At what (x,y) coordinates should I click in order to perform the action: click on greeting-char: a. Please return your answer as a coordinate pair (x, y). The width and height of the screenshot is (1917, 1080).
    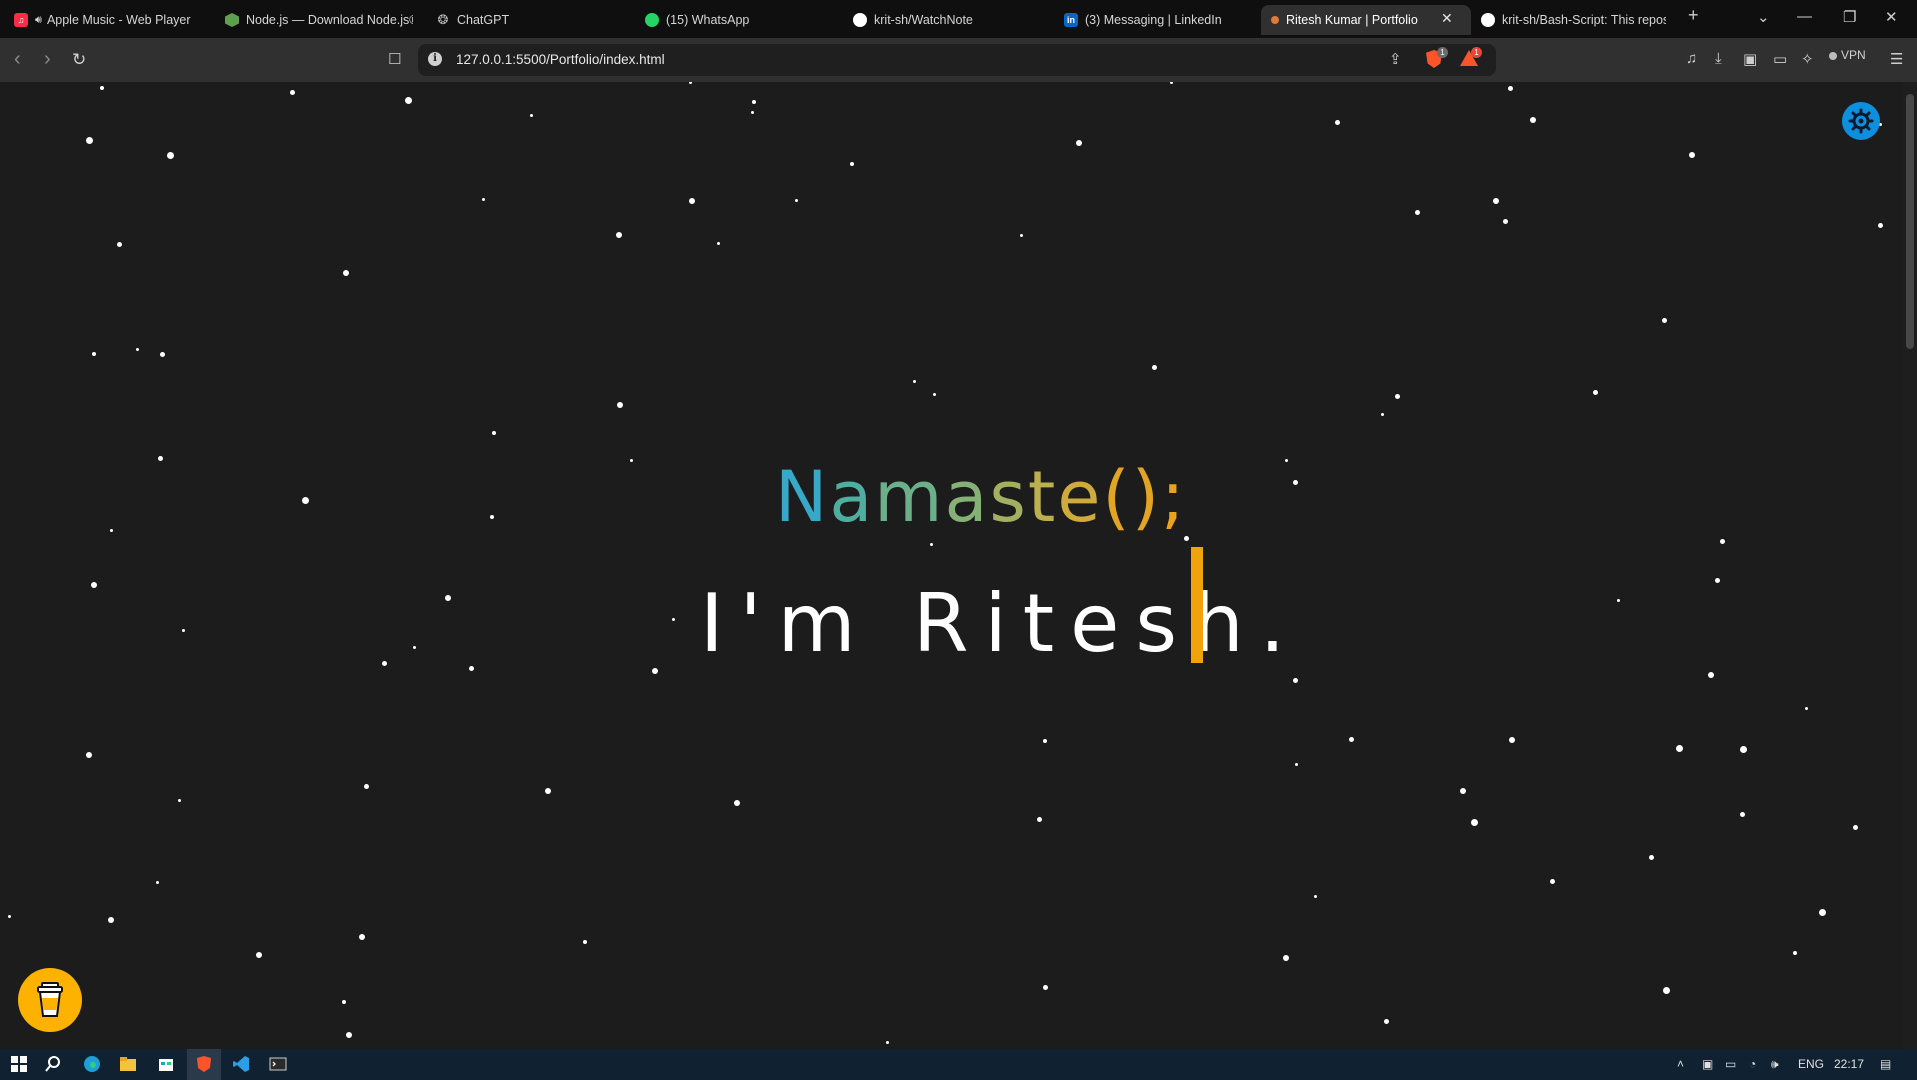
    Looking at the image, I should click on (967, 497).